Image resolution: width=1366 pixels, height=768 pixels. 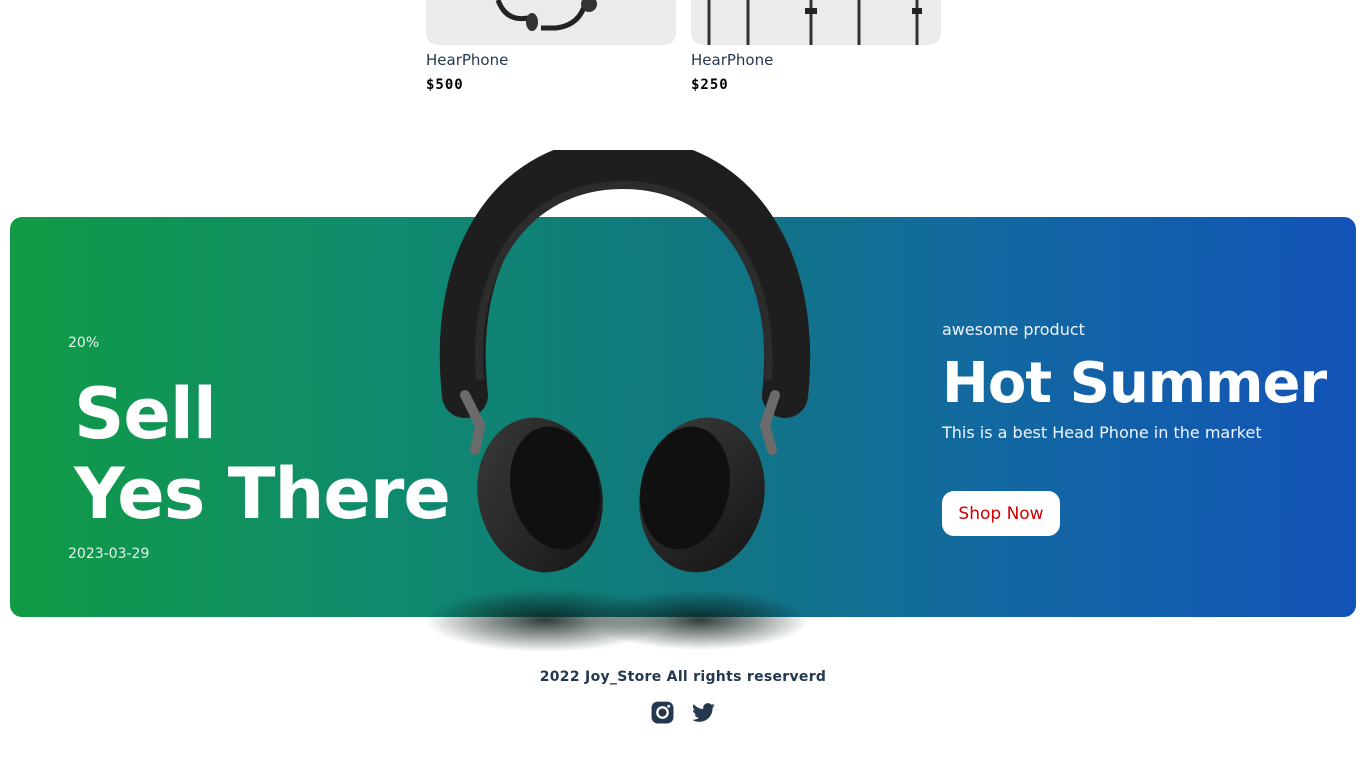 What do you see at coordinates (445, 85) in the screenshot?
I see `product-price: $500` at bounding box center [445, 85].